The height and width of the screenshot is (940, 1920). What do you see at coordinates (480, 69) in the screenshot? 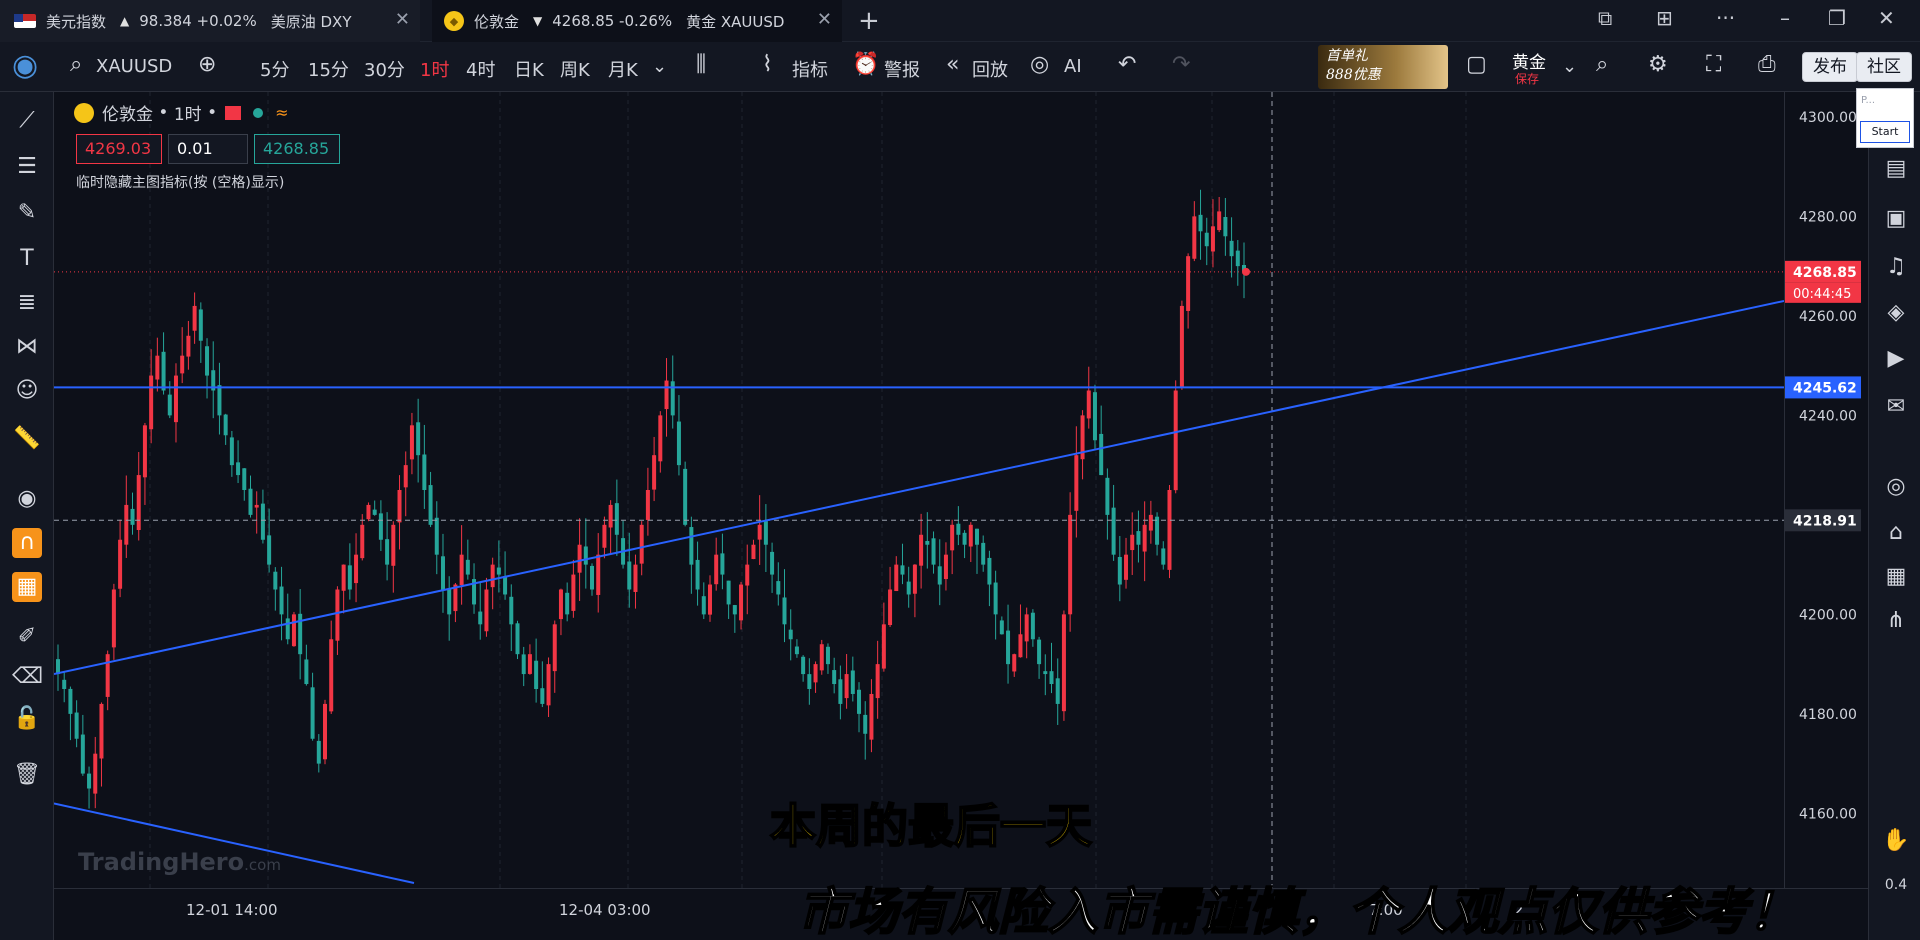
I see `interval-4h: 4时` at bounding box center [480, 69].